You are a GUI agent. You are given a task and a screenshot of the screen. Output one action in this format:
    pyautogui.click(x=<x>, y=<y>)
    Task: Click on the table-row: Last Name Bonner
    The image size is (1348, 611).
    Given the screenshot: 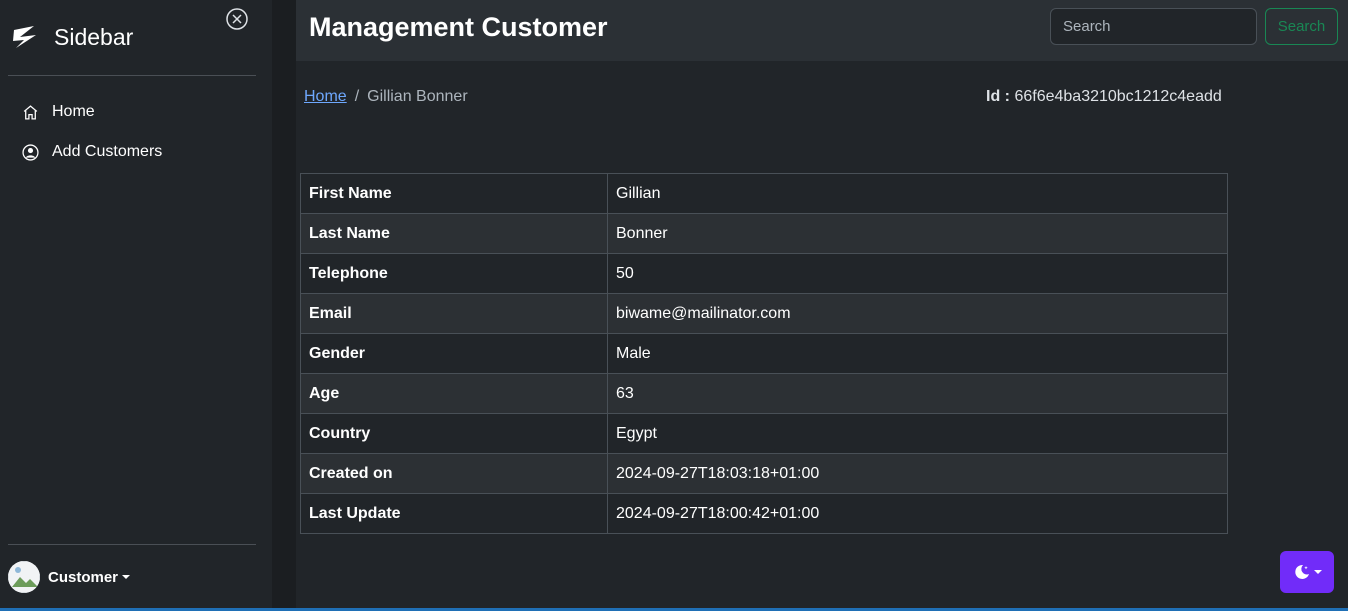 What is the action you would take?
    pyautogui.click(x=764, y=233)
    